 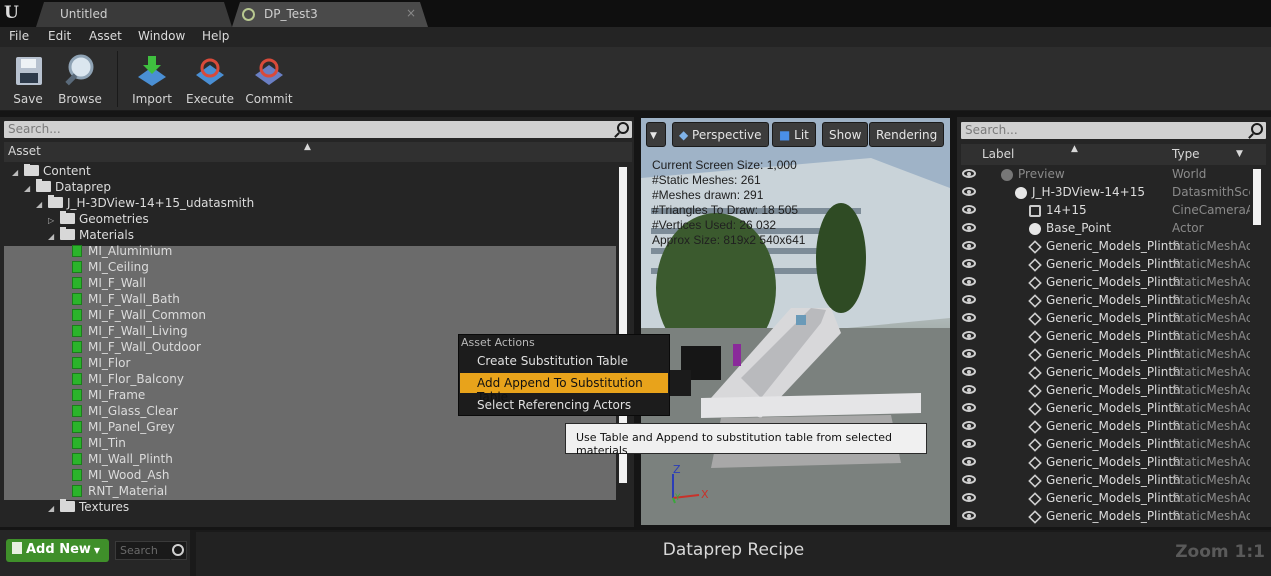 I want to click on material-asset-item: MI_Wall_Plinth, so click(x=122, y=460).